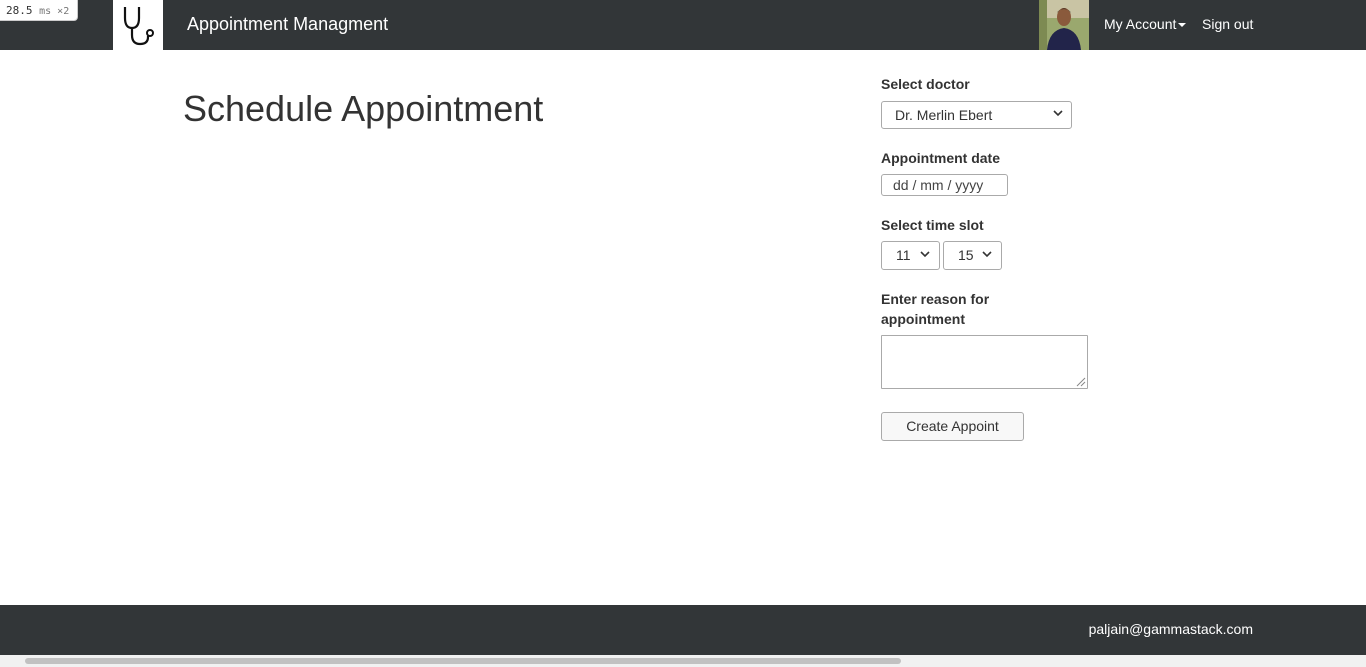 The width and height of the screenshot is (1366, 667). I want to click on reason-textarea, so click(984, 362).